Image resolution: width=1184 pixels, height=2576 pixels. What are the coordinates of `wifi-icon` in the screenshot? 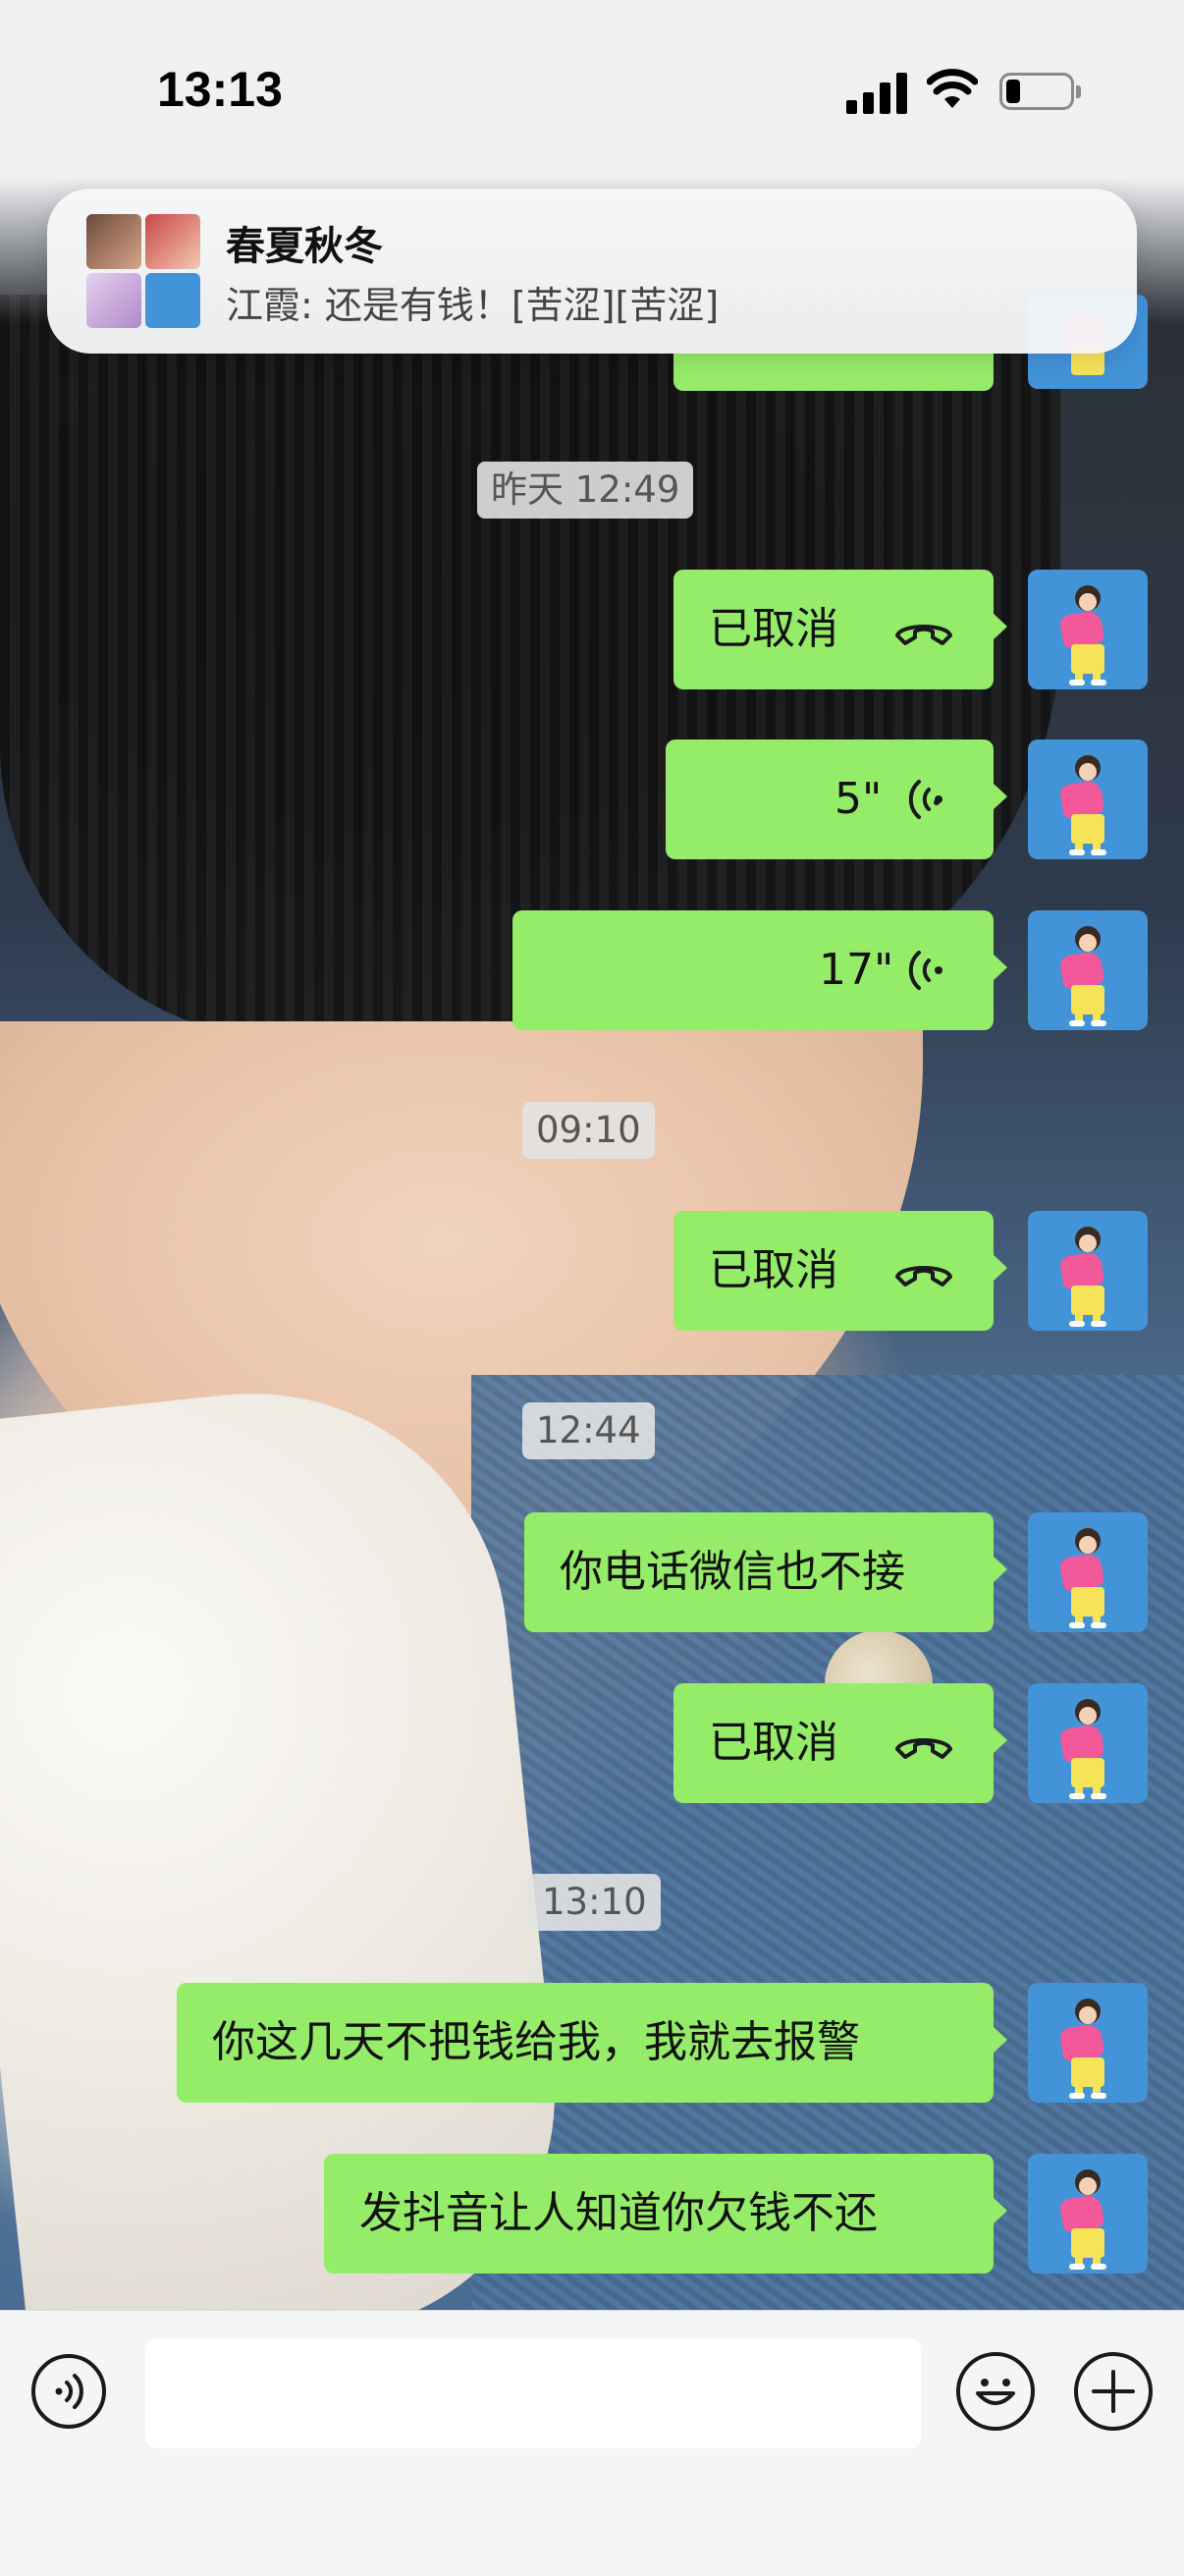 It's located at (952, 88).